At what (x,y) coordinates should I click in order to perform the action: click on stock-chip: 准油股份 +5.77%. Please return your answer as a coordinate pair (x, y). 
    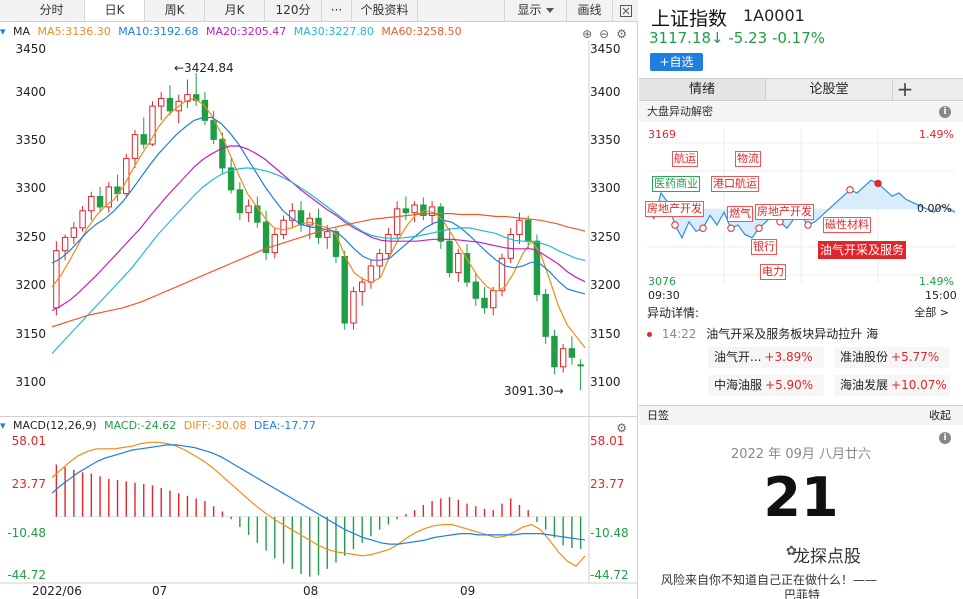
    Looking at the image, I should click on (892, 357).